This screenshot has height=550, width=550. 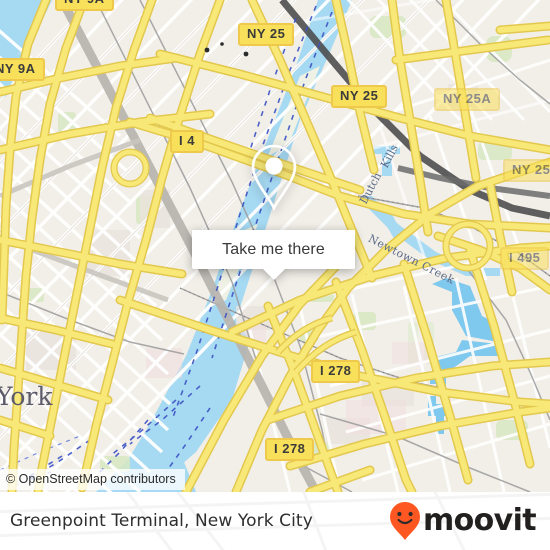 I want to click on shield-ny-25a: NY 25A, so click(x=467, y=99).